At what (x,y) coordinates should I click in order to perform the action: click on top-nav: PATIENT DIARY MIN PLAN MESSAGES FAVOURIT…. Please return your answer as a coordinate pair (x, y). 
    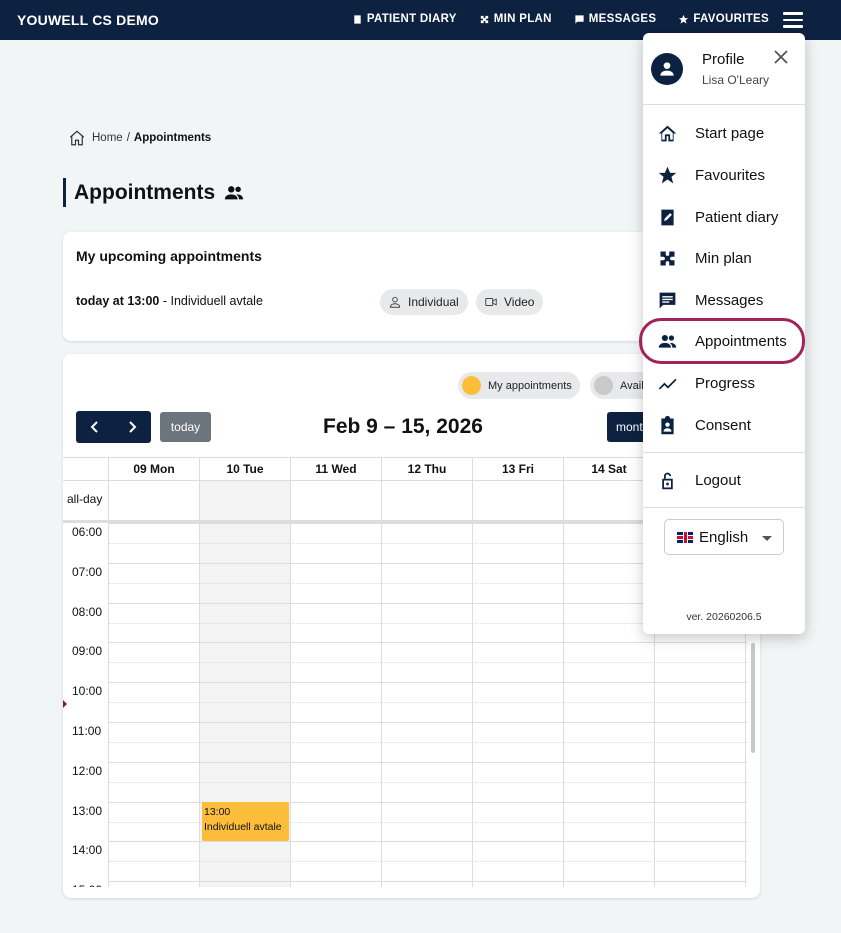
    Looking at the image, I should click on (560, 19).